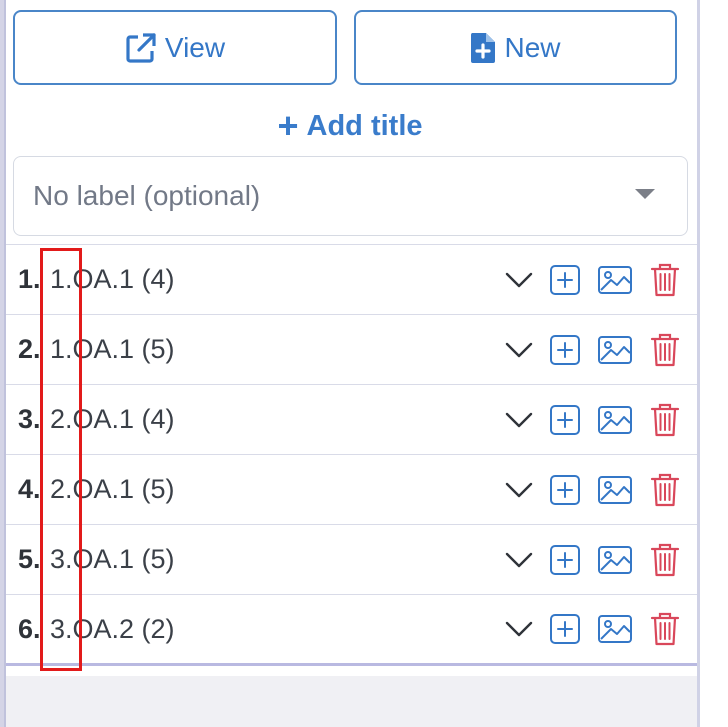  I want to click on list-item: 5. 3.OA.1 (5), so click(351, 559).